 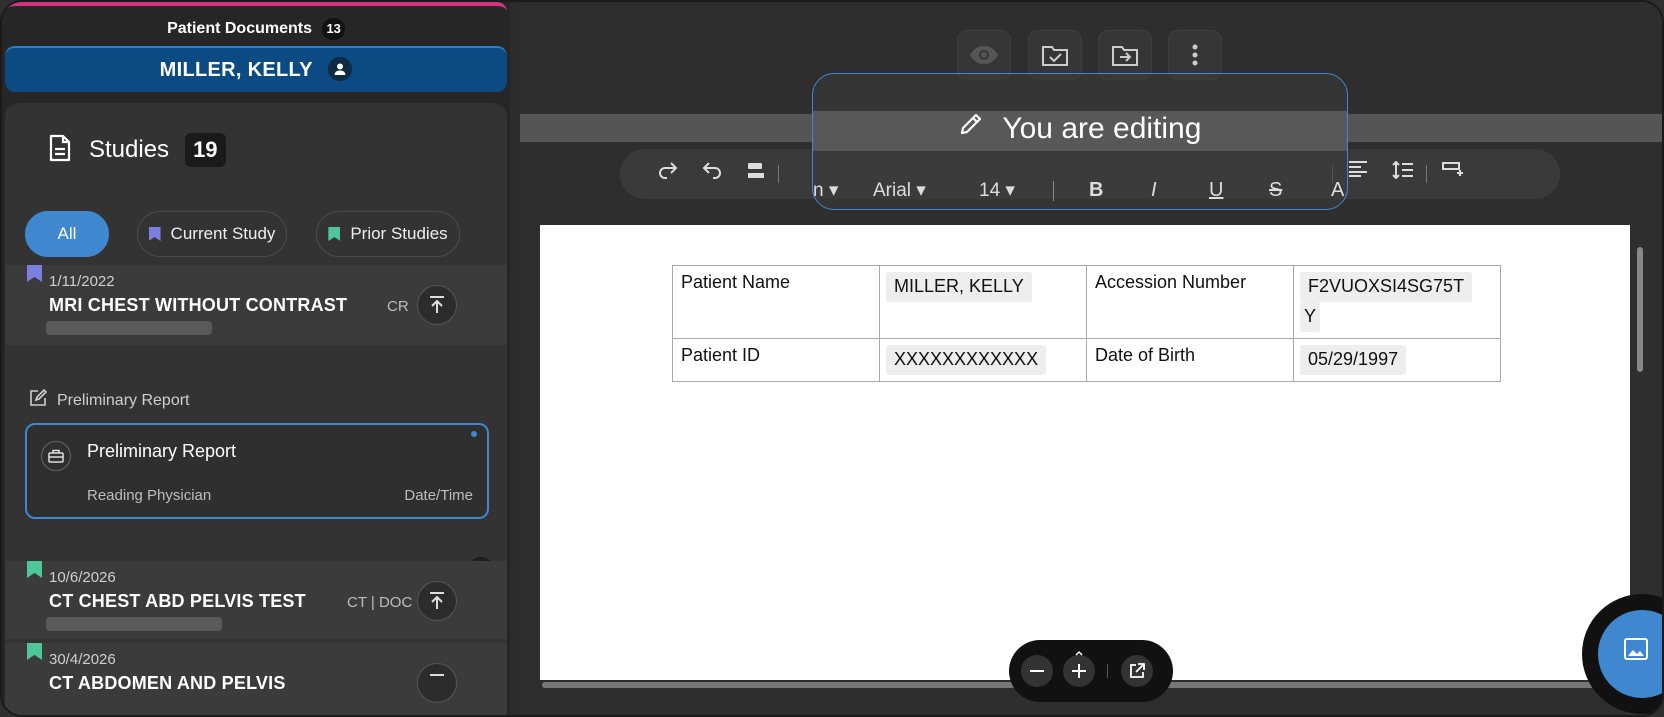 I want to click on preliminary-report-section: Preliminary Report, so click(x=109, y=400).